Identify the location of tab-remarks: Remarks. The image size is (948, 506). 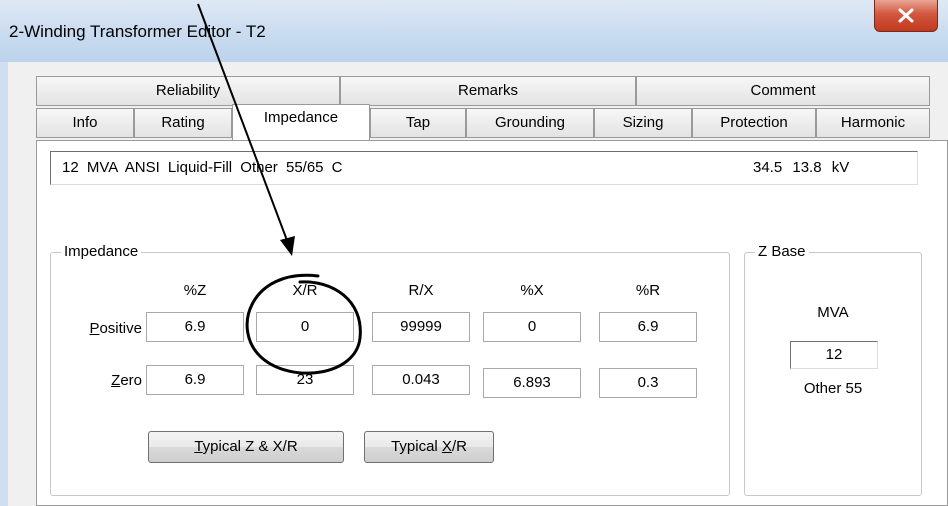
(488, 91).